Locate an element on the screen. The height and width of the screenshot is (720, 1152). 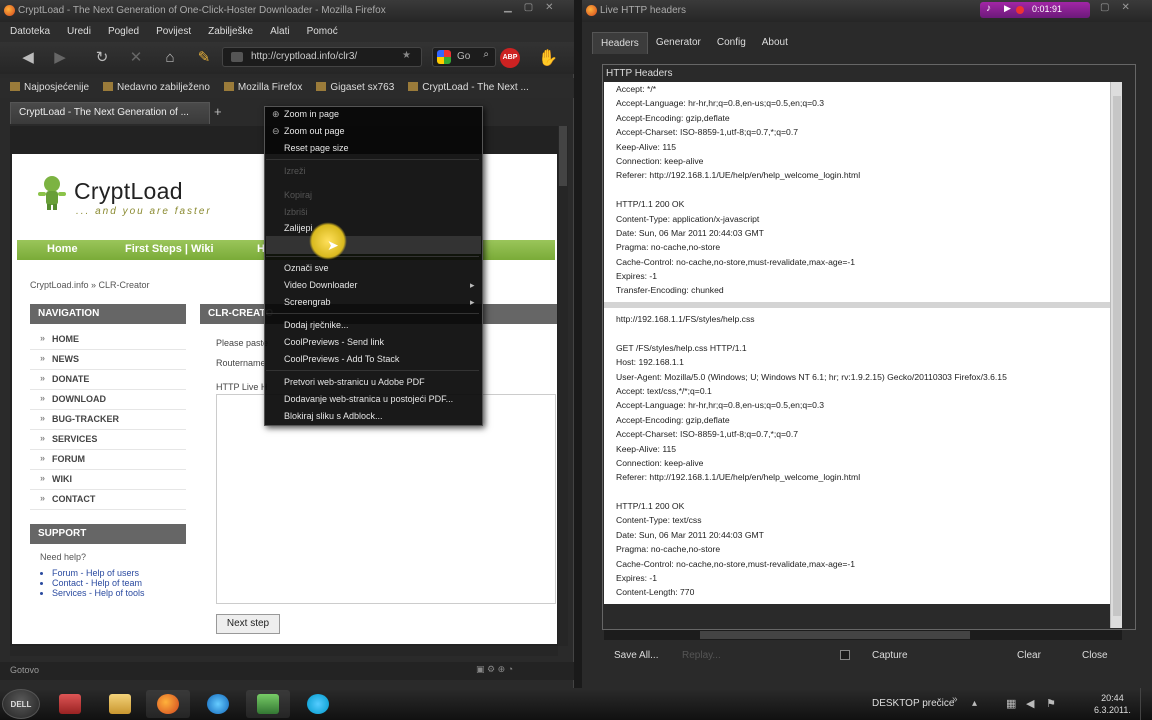
bookmark-item: Gigaset sx763 is located at coordinates (355, 88).